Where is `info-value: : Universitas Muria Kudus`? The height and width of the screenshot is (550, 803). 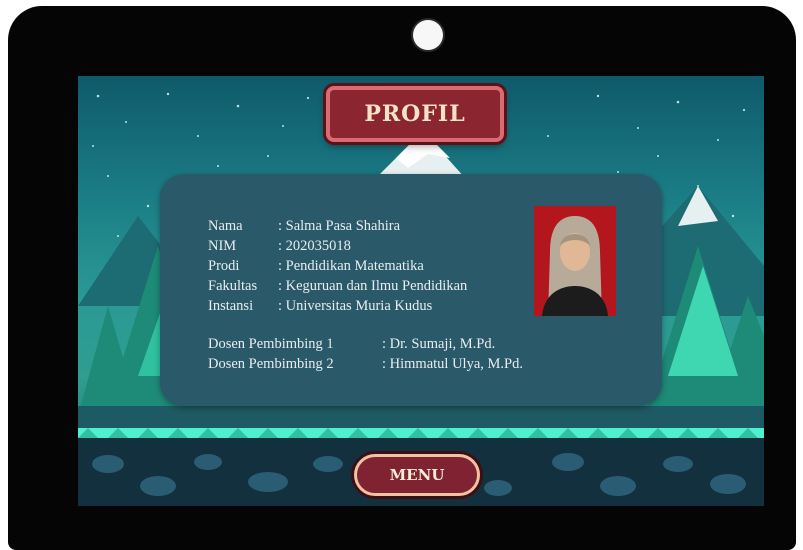 info-value: : Universitas Muria Kudus is located at coordinates (355, 306).